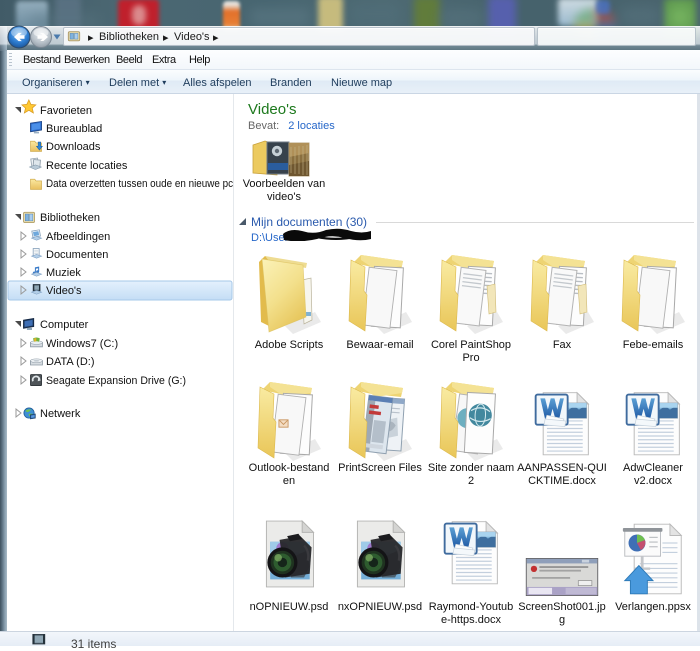 This screenshot has width=700, height=651. Describe the element at coordinates (70, 218) in the screenshot. I see `svg-text: Bibliotheken` at that location.